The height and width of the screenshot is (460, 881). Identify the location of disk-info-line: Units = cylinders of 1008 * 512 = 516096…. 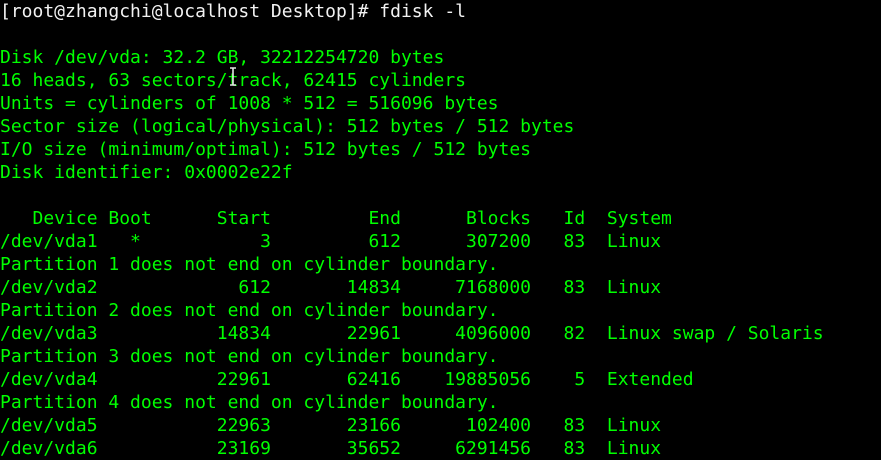
(249, 103).